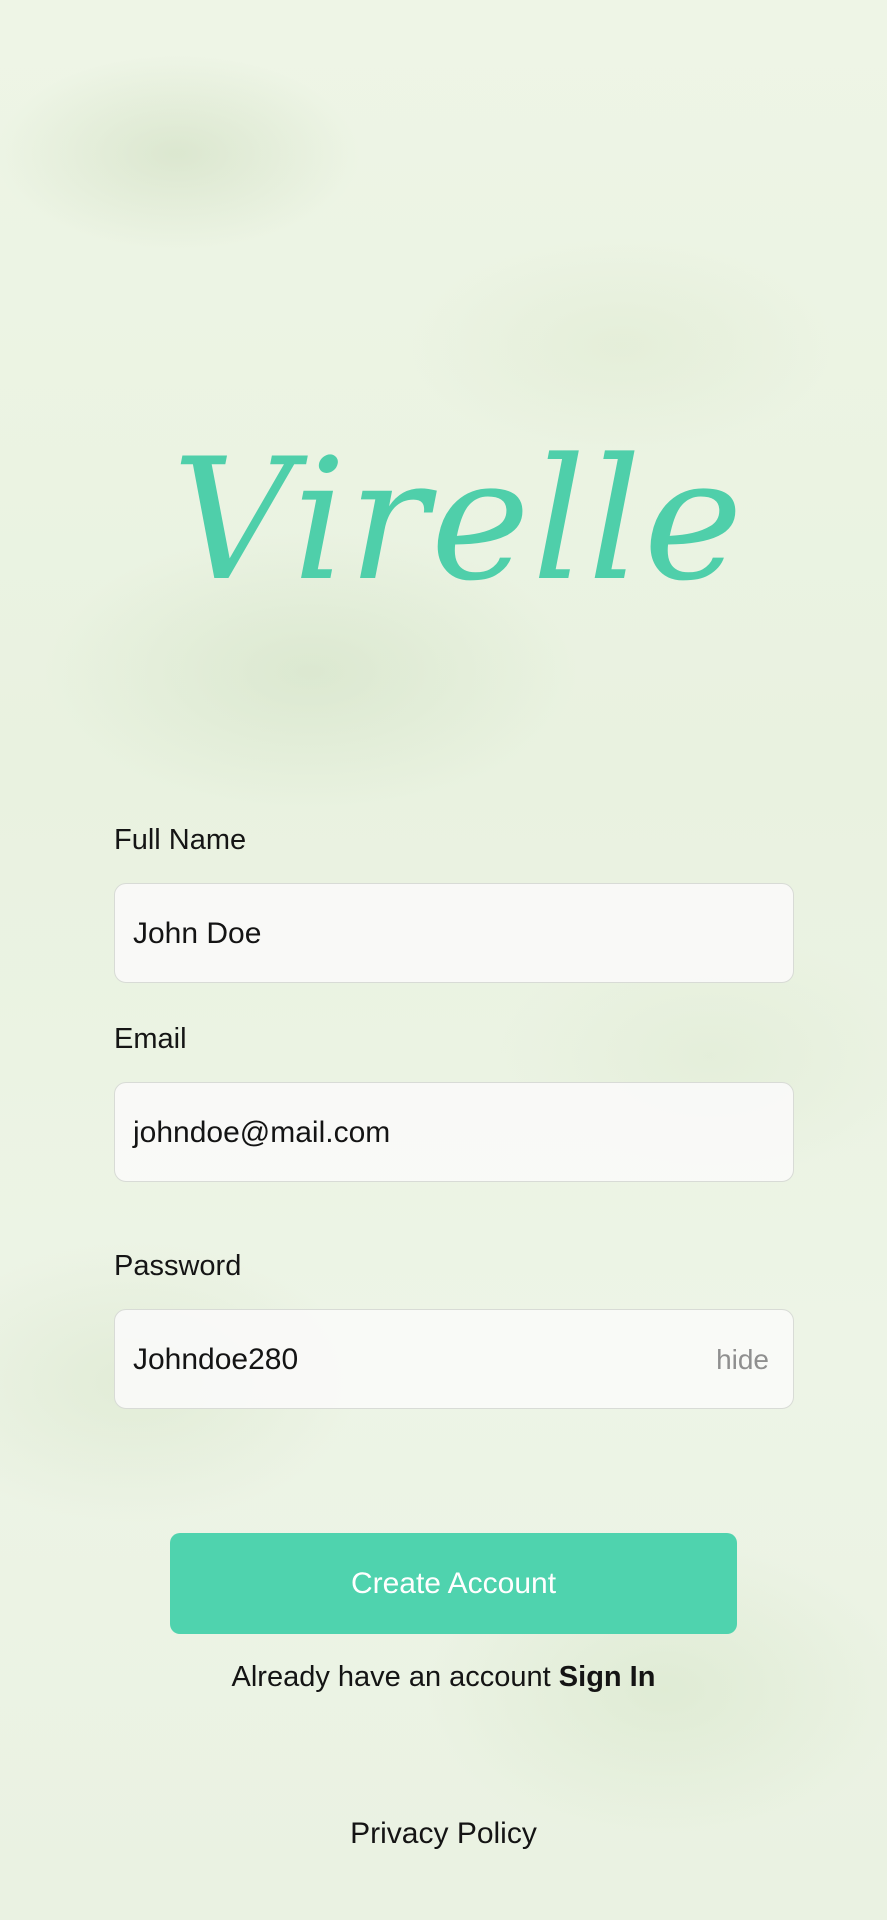 This screenshot has height=1920, width=887. Describe the element at coordinates (607, 1677) in the screenshot. I see `signin-link: Sign In` at that location.